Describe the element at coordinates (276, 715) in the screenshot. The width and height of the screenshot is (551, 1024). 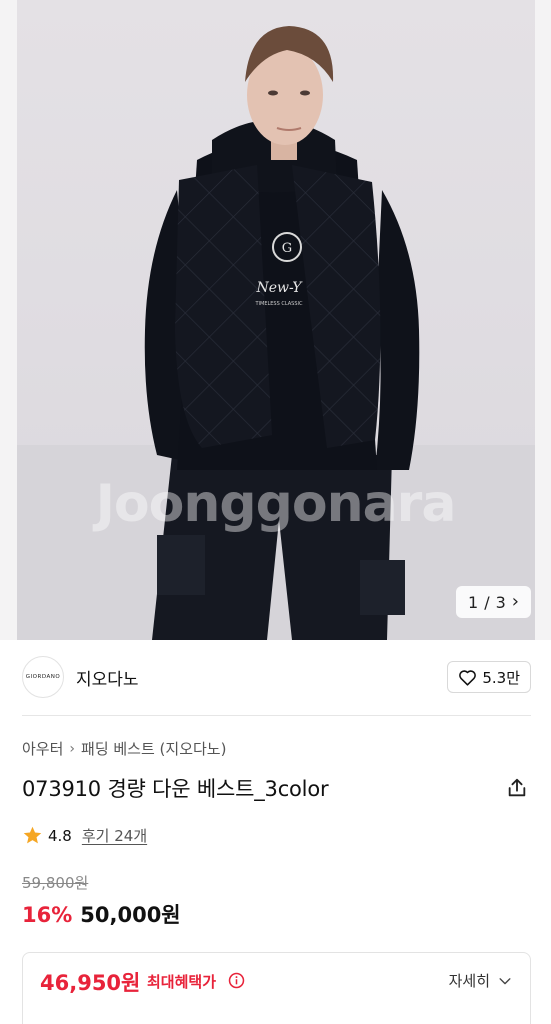
I see `divider` at that location.